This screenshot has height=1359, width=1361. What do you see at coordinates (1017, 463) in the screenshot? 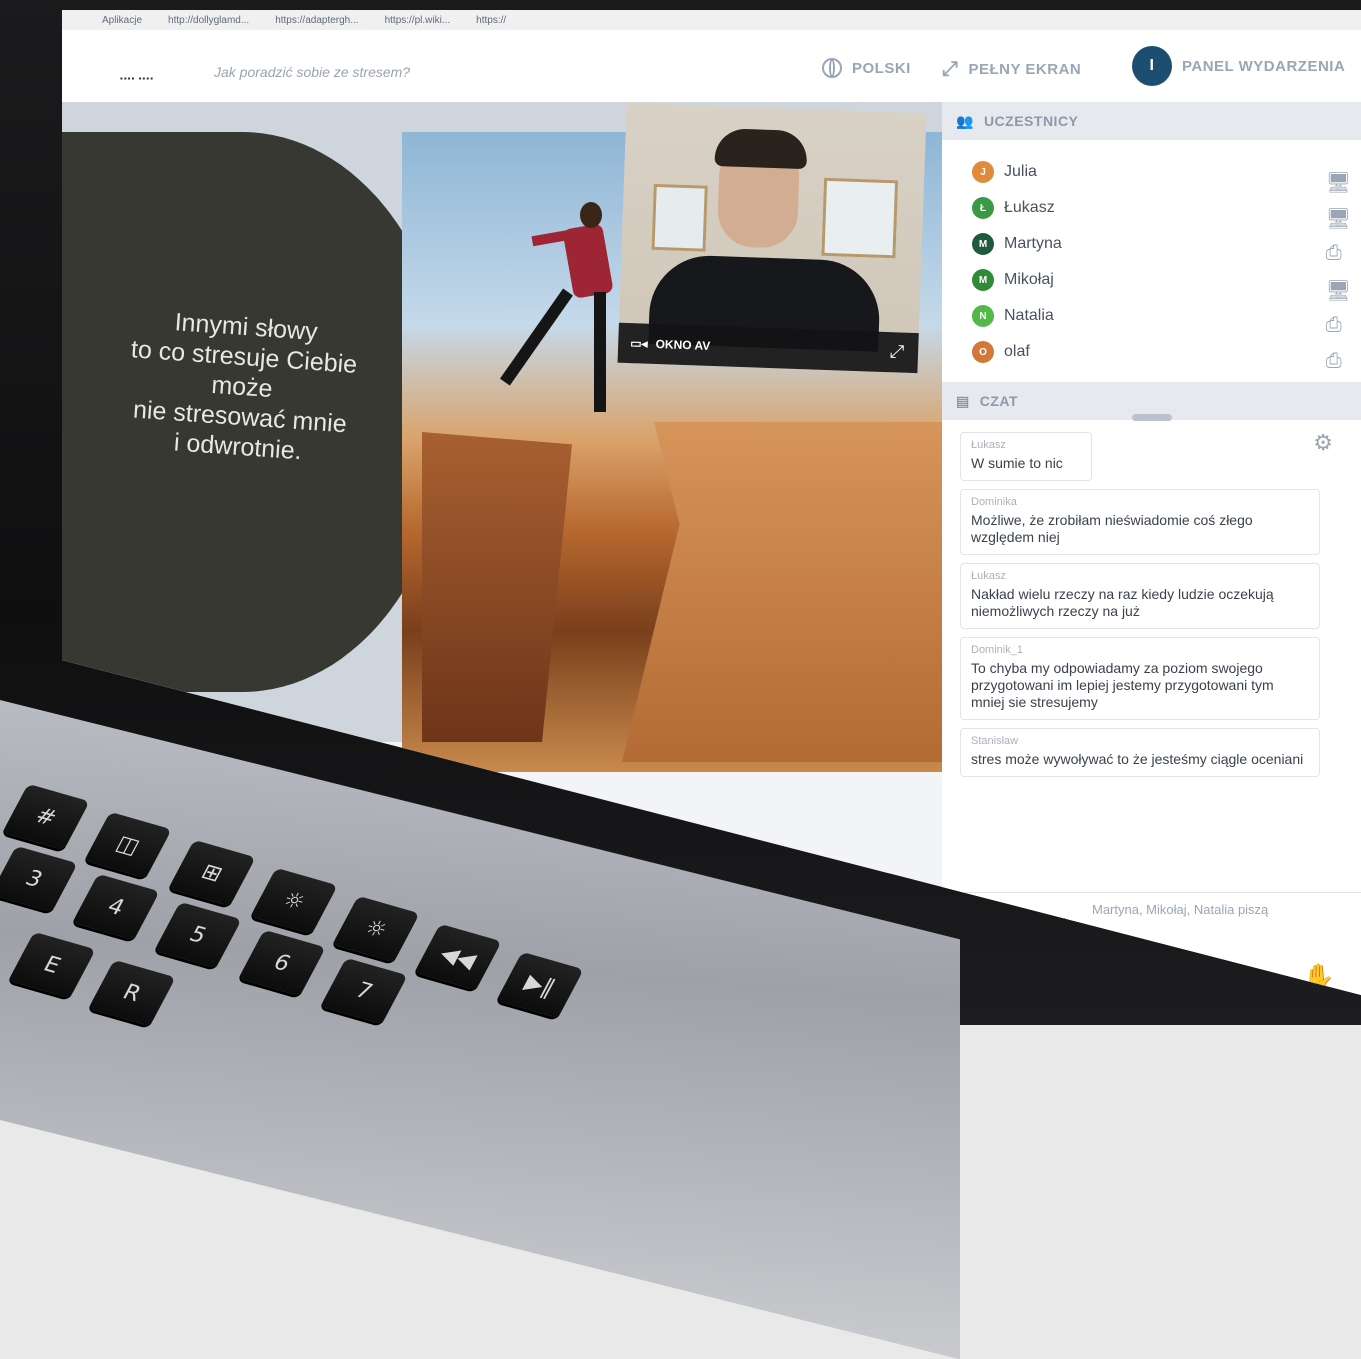
I see `message-text: W sumie to nic` at bounding box center [1017, 463].